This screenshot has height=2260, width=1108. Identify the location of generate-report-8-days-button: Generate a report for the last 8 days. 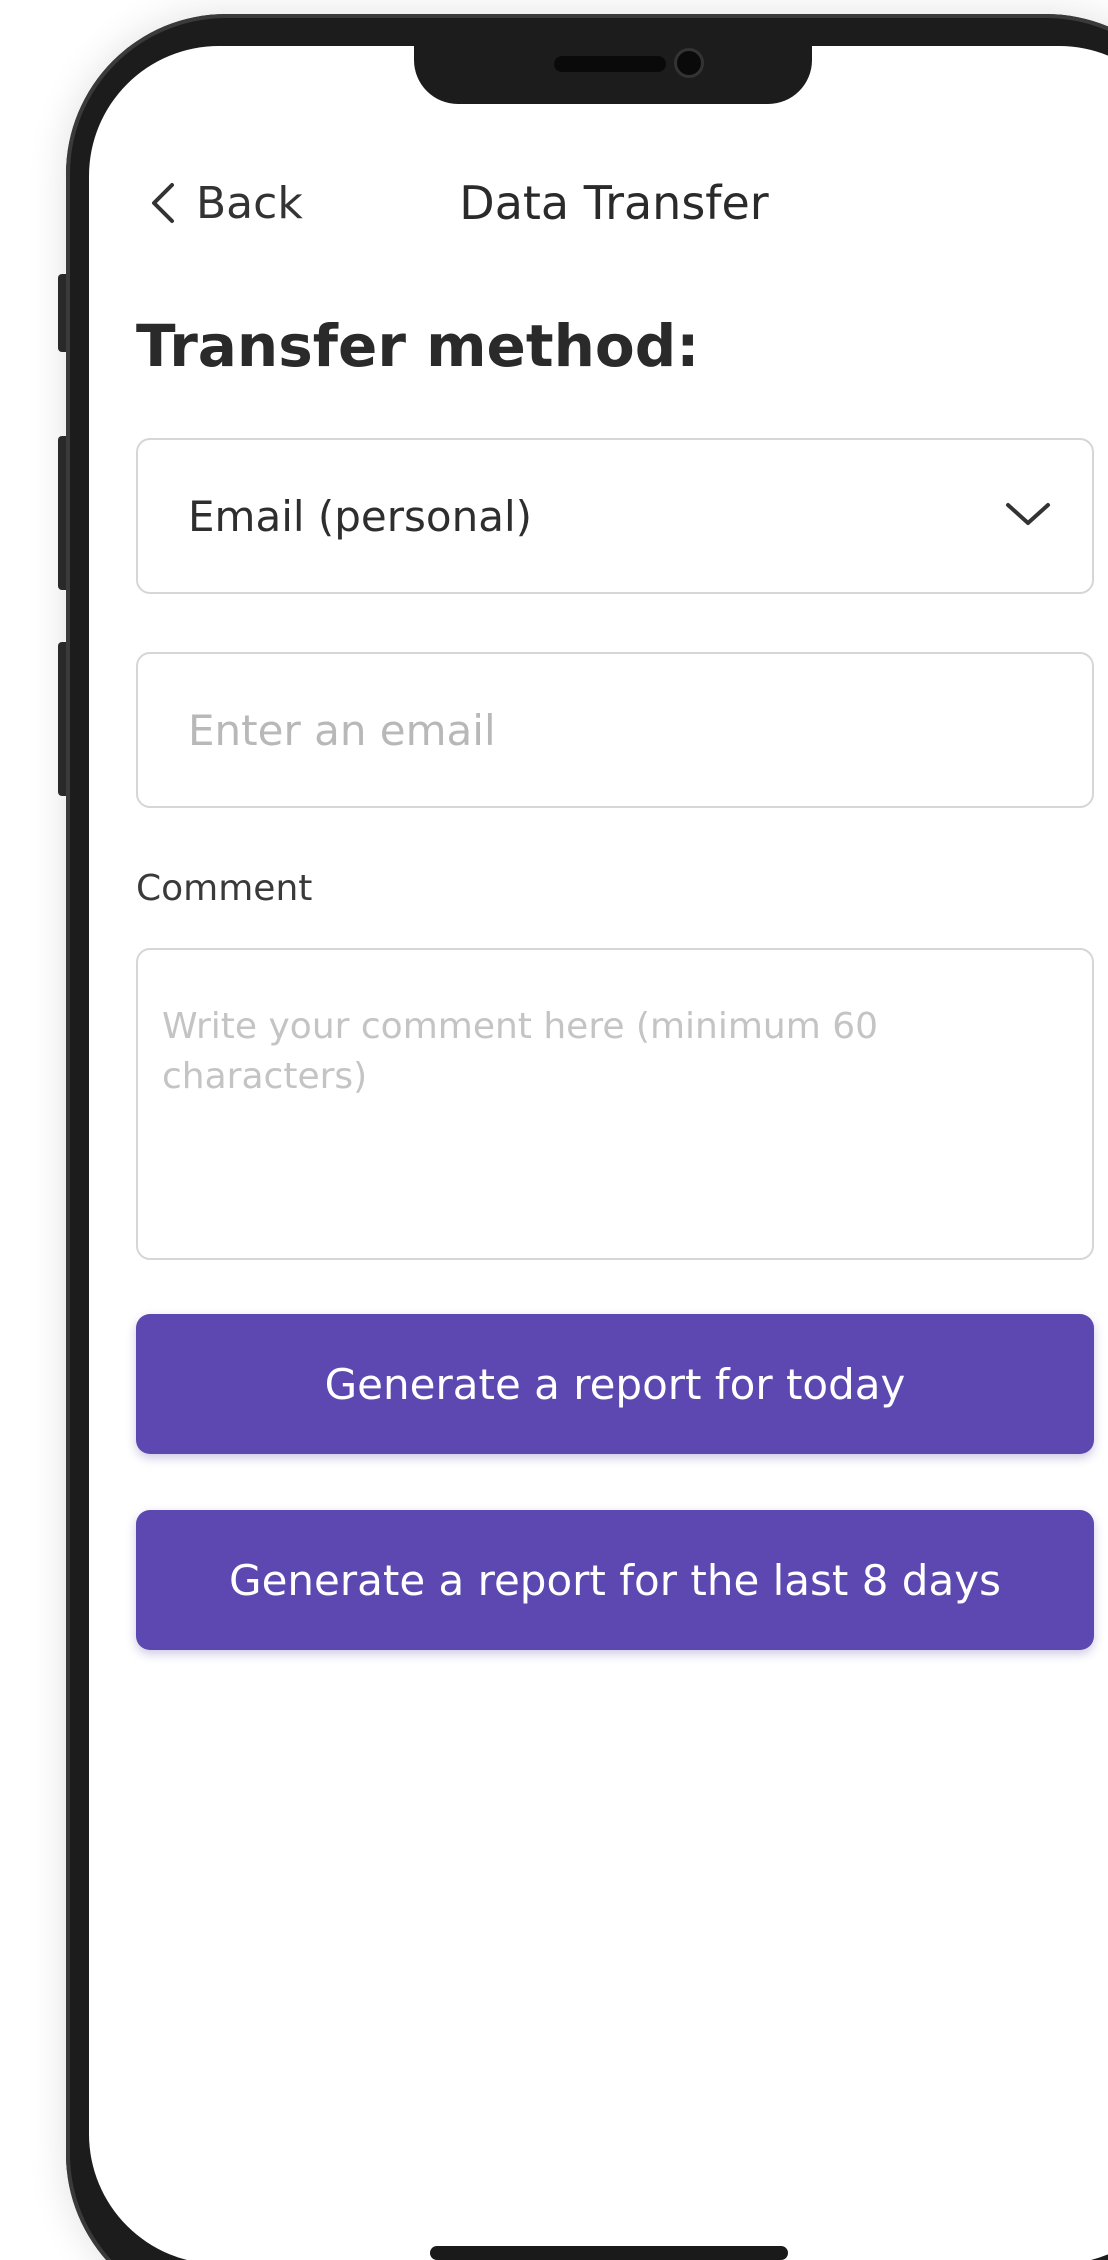
(615, 1580).